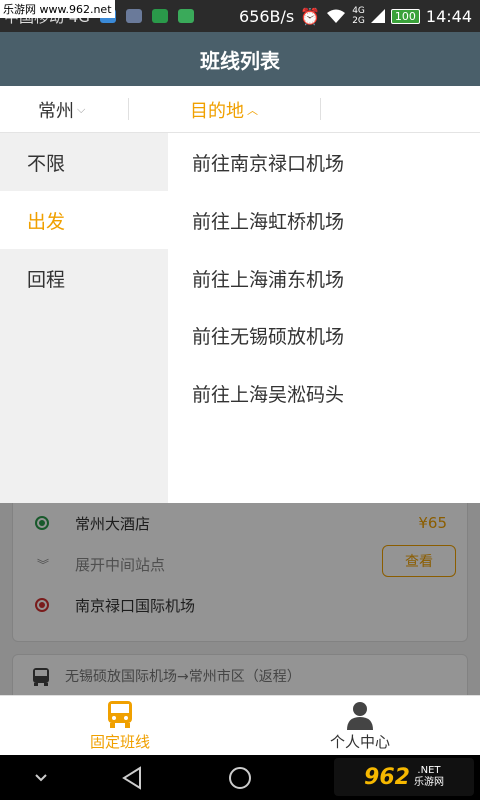  What do you see at coordinates (428, 776) in the screenshot?
I see `watermark-text: .NET 乐游网` at bounding box center [428, 776].